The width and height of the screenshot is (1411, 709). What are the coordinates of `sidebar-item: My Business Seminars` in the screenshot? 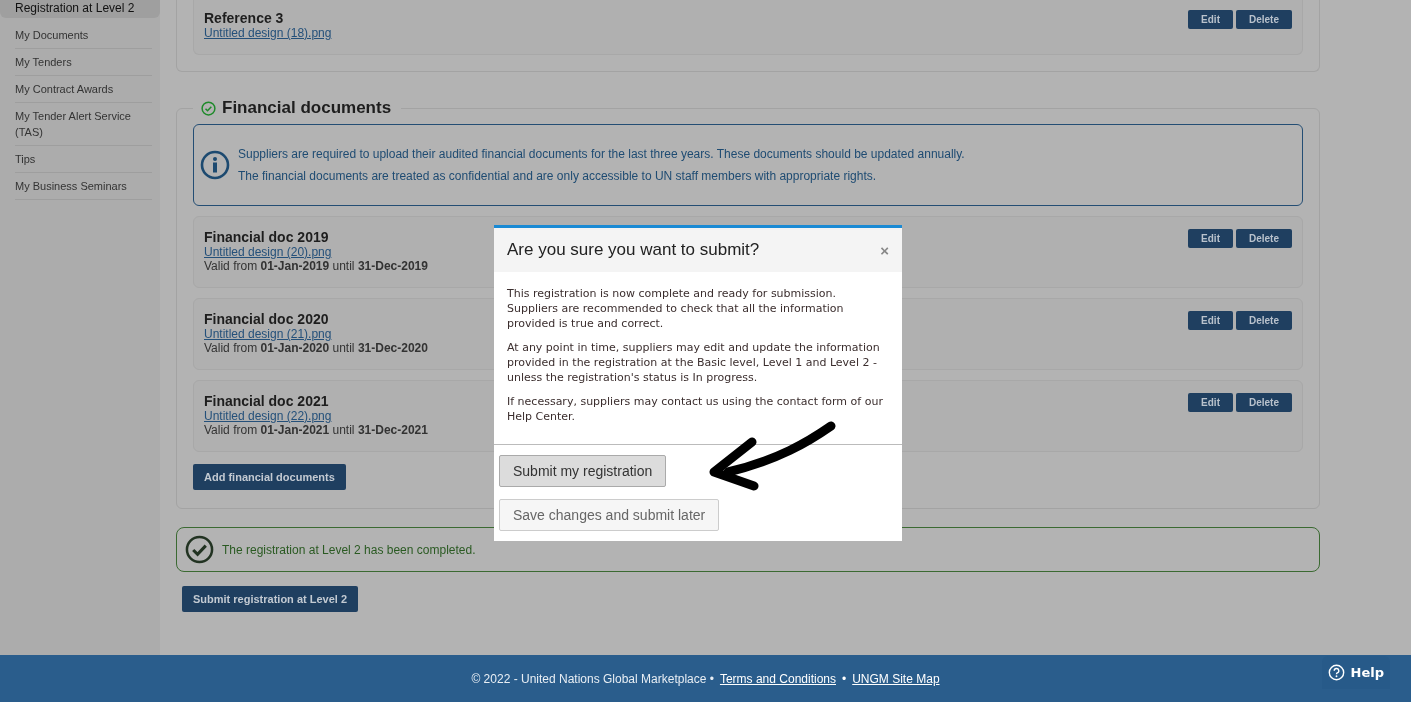 It's located at (83, 186).